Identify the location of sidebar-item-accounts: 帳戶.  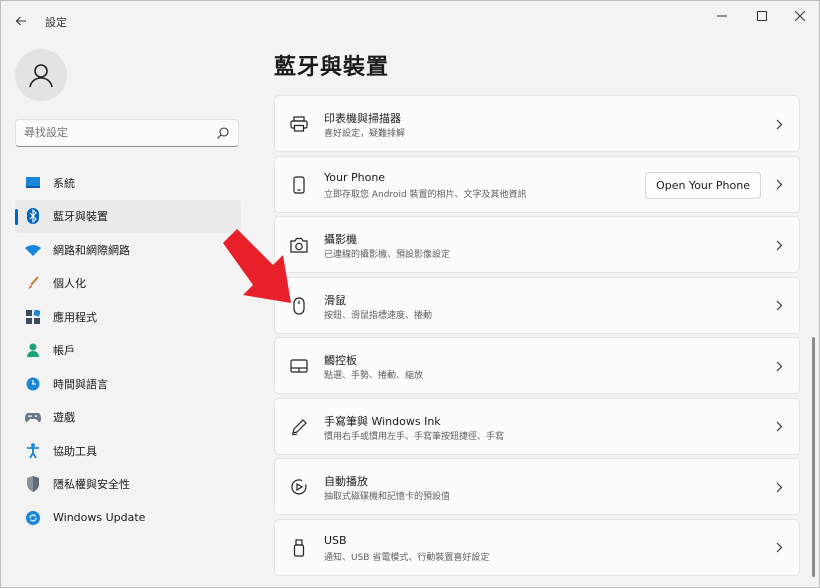
(128, 351).